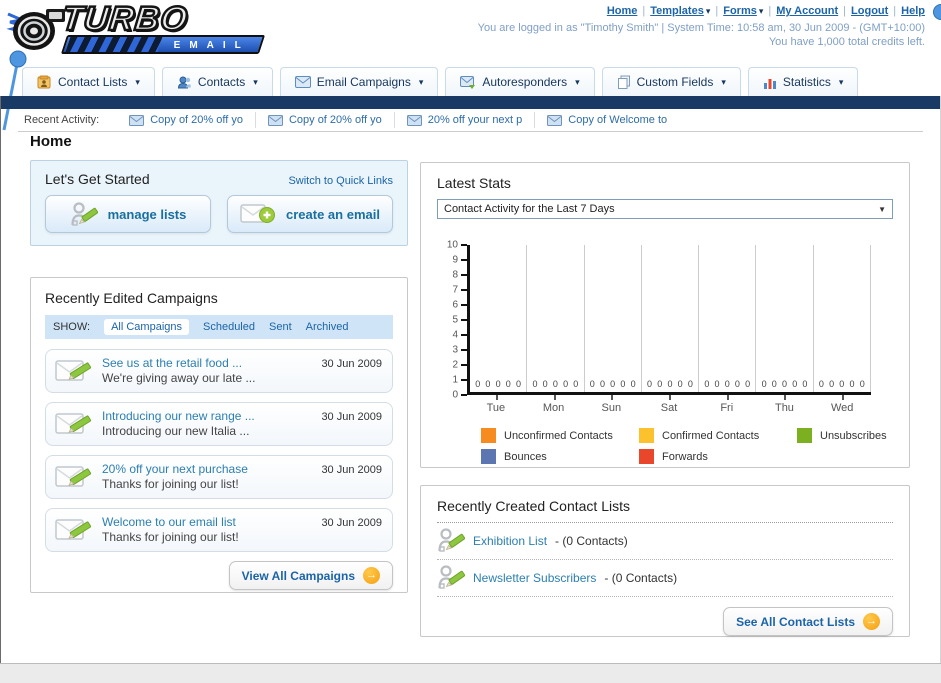 This screenshot has width=941, height=683. What do you see at coordinates (913, 11) in the screenshot?
I see `header-link-help: Help` at bounding box center [913, 11].